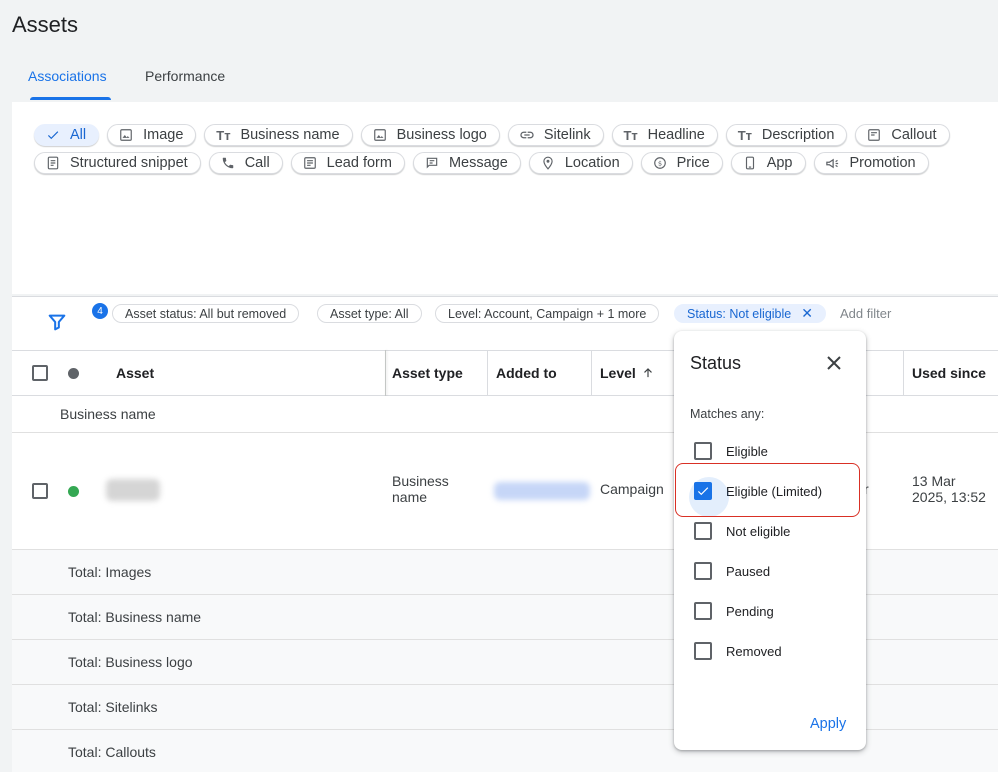 The width and height of the screenshot is (998, 772). Describe the element at coordinates (767, 490) in the screenshot. I see `selection-highlight` at that location.